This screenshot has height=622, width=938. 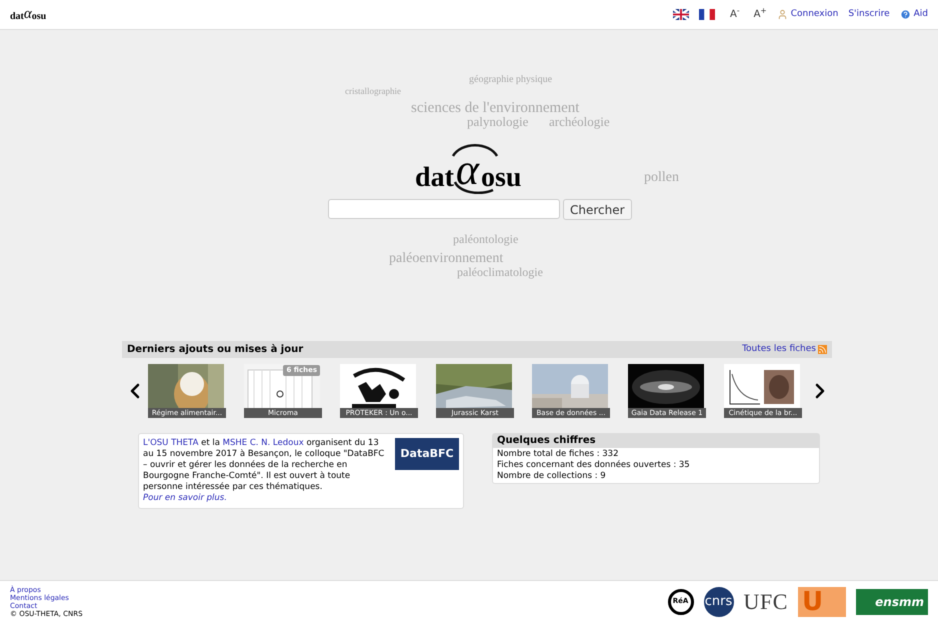 I want to click on signup-link: S'inscrire, so click(x=869, y=15).